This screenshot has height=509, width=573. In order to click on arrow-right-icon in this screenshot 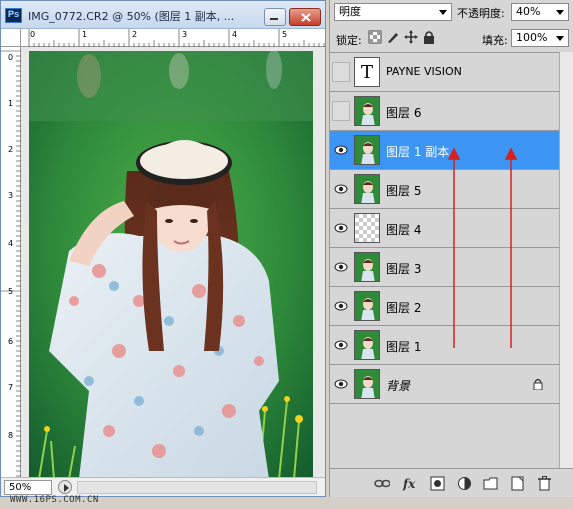, I will do `click(66, 488)`.